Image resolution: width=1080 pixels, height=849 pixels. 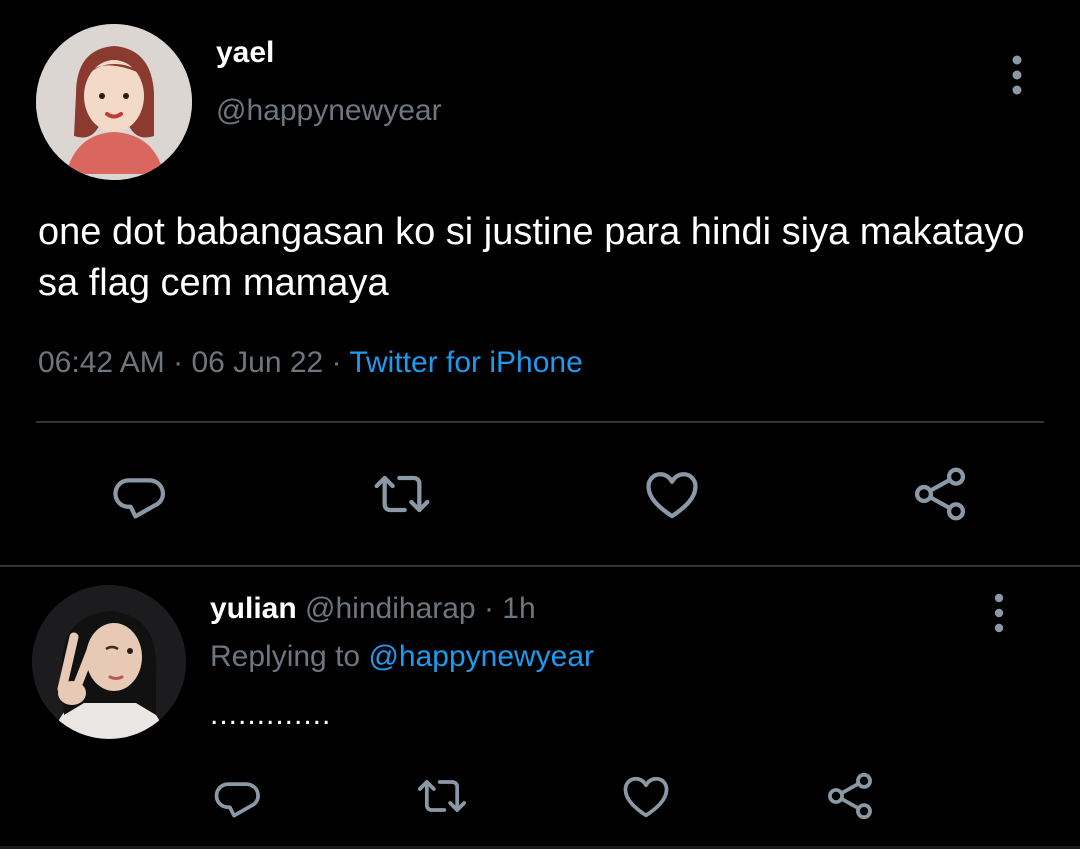 What do you see at coordinates (481, 656) in the screenshot?
I see `mention-link: @happynewyear` at bounding box center [481, 656].